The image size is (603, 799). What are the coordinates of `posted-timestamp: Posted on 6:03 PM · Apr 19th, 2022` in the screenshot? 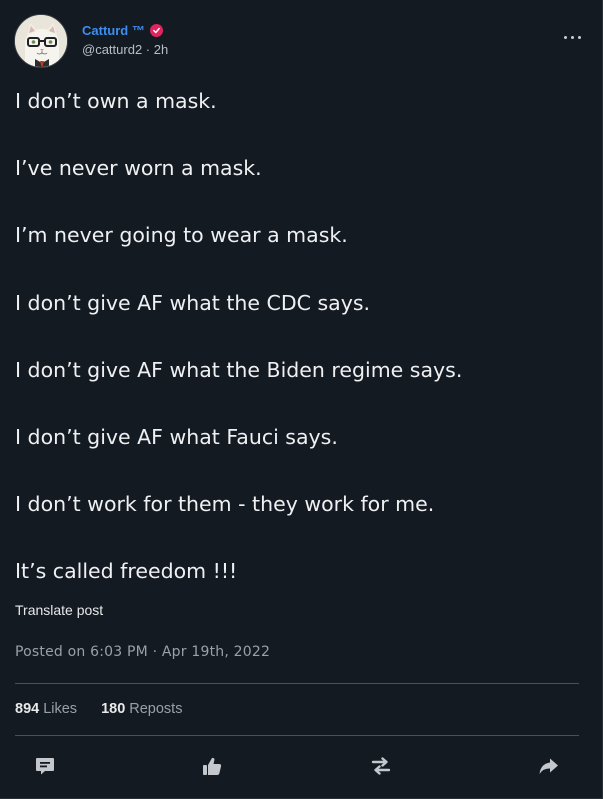 It's located at (143, 652).